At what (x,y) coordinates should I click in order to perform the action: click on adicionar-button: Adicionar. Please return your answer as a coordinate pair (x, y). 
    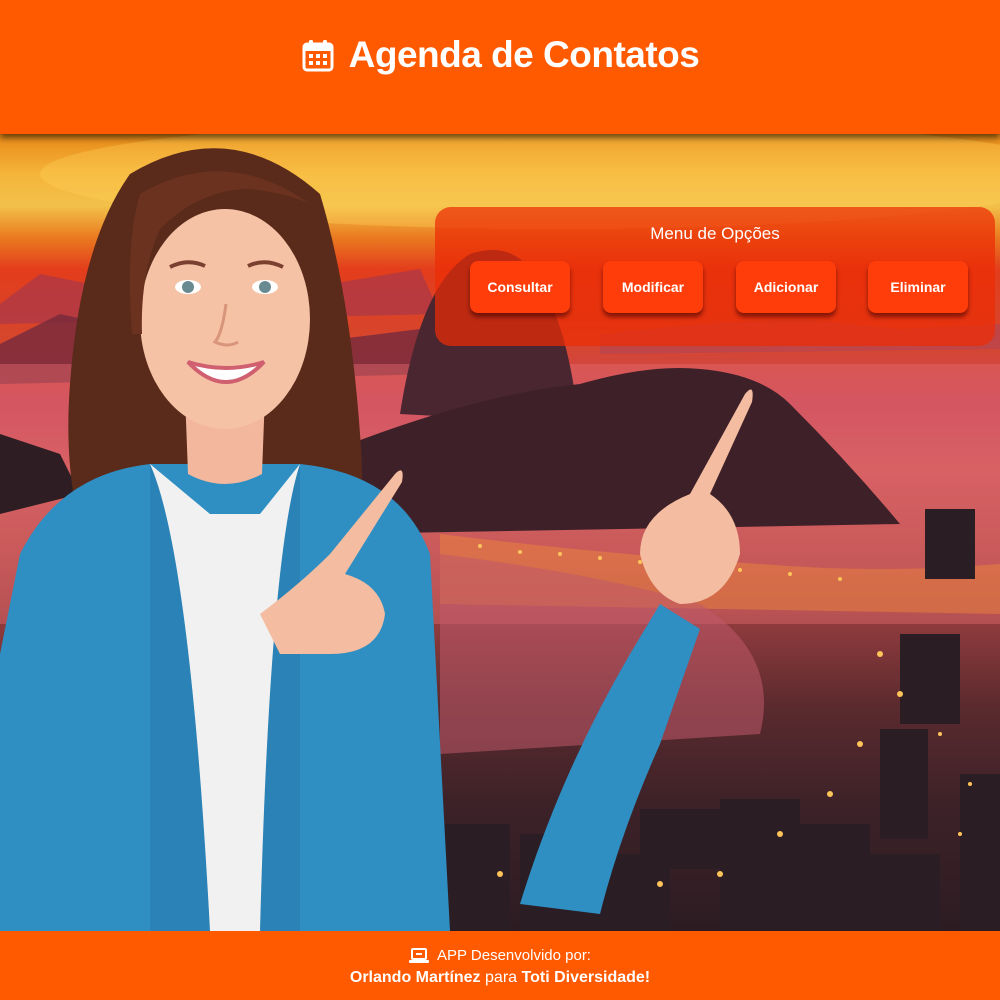
    Looking at the image, I should click on (786, 287).